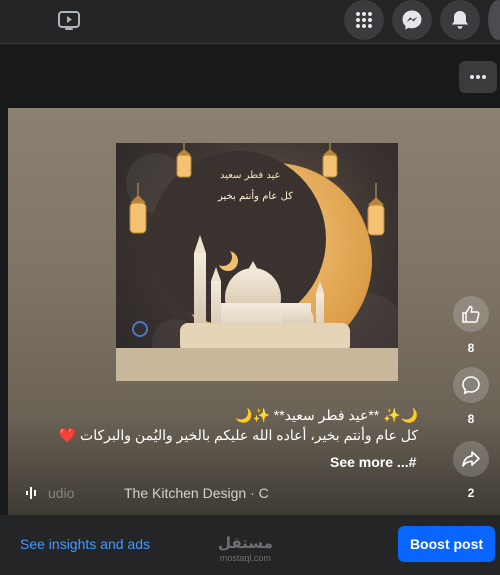  I want to click on menu-button, so click(364, 20).